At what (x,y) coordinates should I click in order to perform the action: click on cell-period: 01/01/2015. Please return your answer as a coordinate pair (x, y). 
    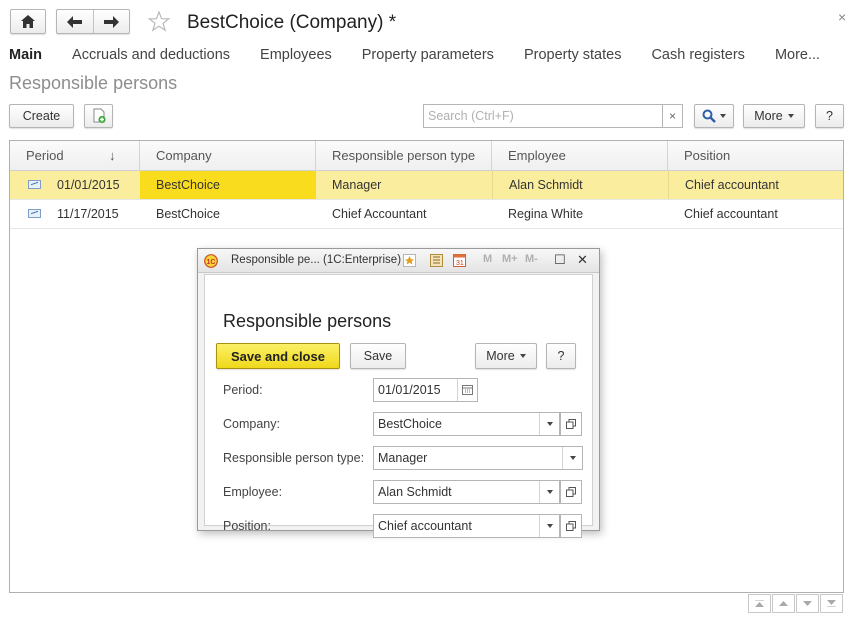
    Looking at the image, I should click on (88, 185).